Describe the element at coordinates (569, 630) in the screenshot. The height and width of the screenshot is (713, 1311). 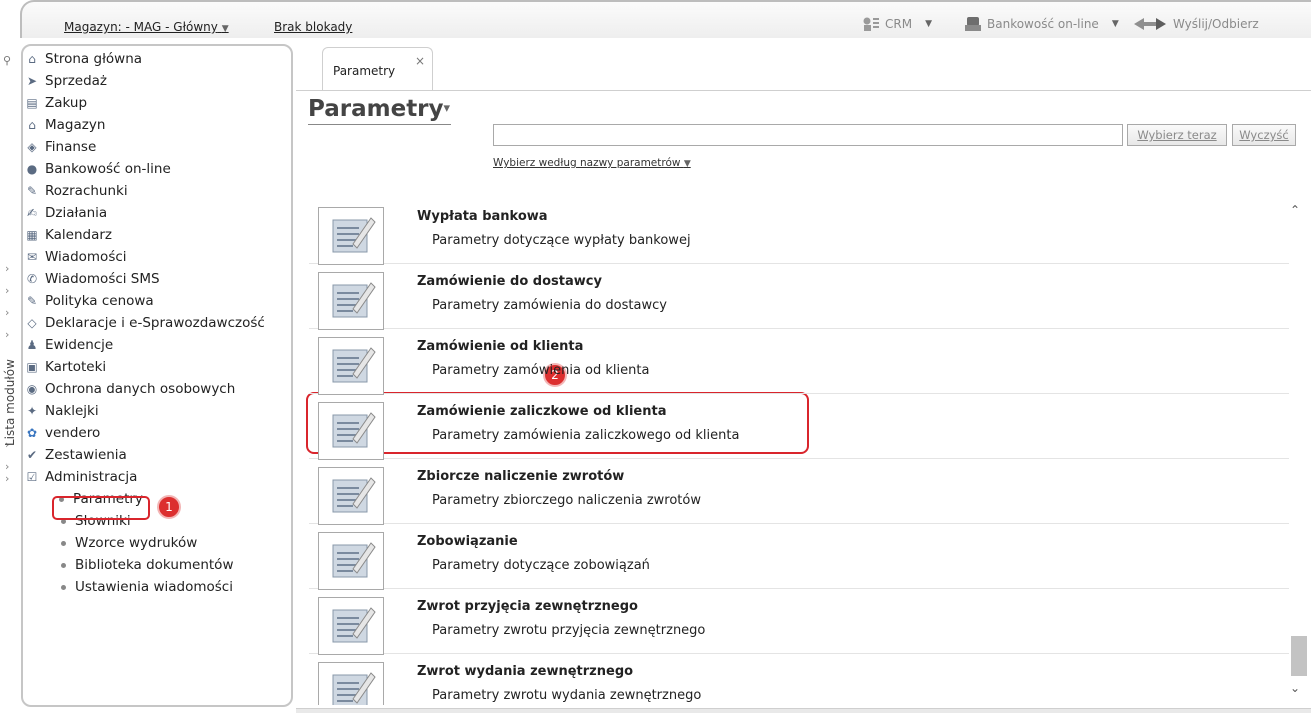
I see `row-description: Parametry zwrotu przyjęcia zewnętrznego` at that location.